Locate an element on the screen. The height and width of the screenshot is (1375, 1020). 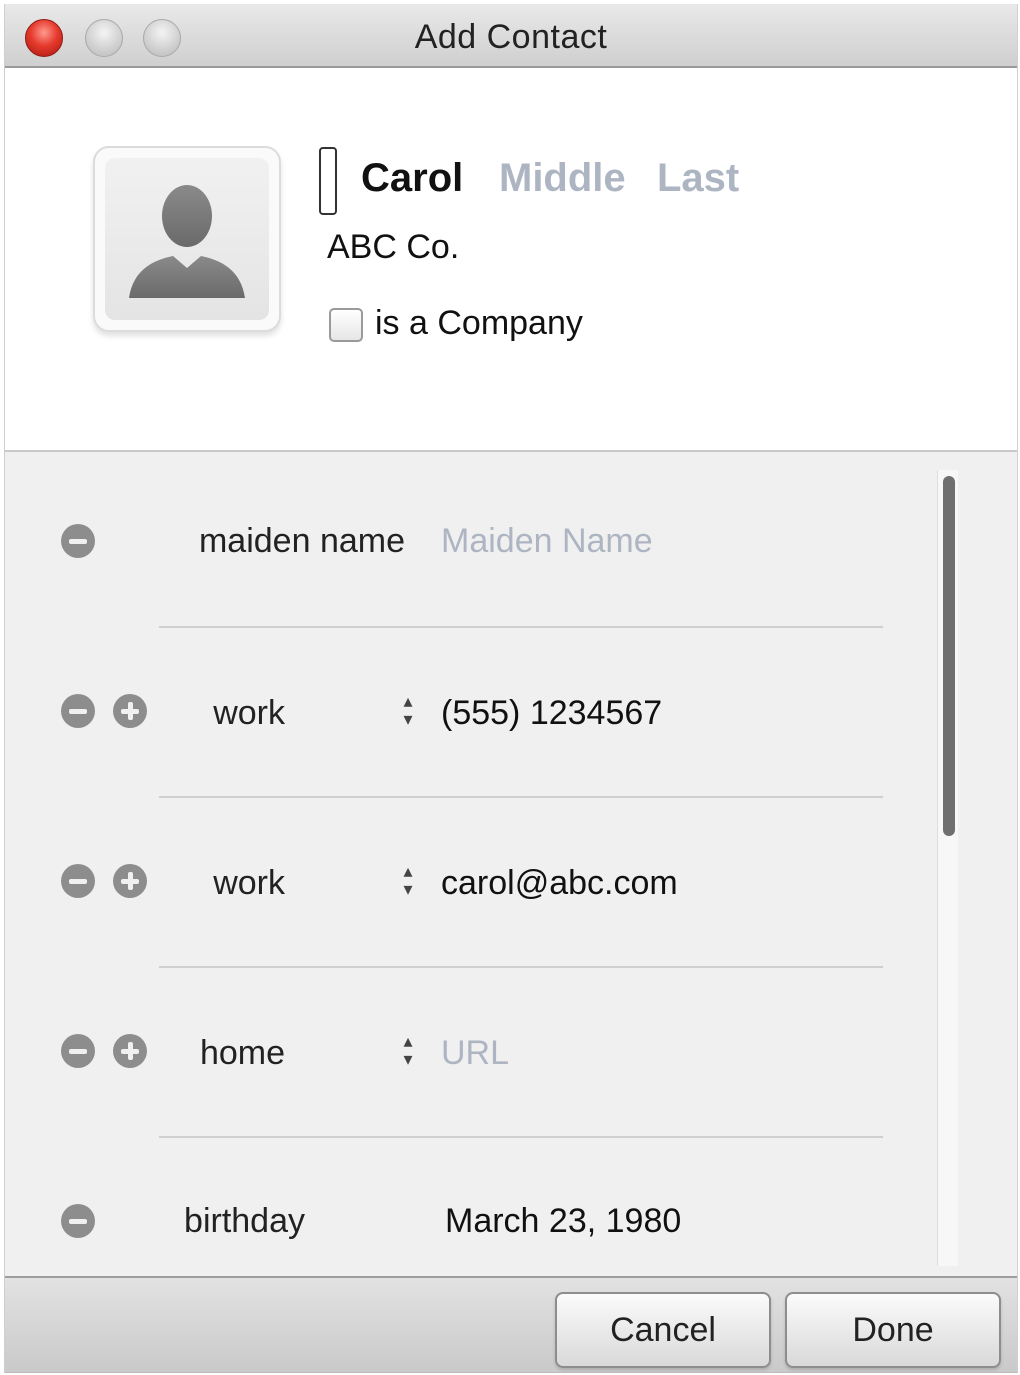
is-company-checkbox is located at coordinates (346, 325).